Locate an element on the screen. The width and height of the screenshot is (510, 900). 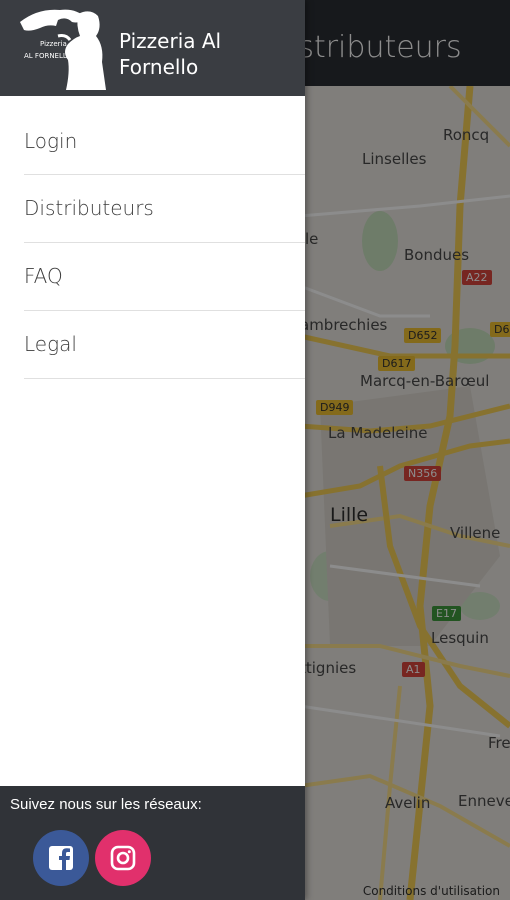
social-title: Suivez nous sur les réseaux: is located at coordinates (106, 804).